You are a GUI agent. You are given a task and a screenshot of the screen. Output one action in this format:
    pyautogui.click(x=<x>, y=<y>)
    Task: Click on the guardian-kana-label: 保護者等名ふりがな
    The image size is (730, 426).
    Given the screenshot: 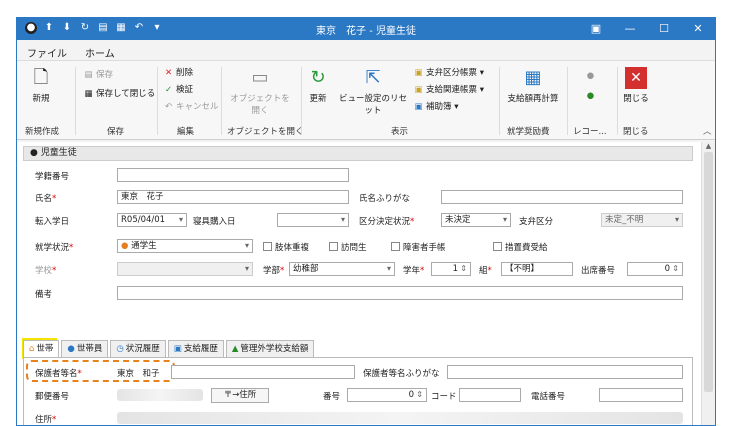 What is the action you would take?
    pyautogui.click(x=401, y=374)
    